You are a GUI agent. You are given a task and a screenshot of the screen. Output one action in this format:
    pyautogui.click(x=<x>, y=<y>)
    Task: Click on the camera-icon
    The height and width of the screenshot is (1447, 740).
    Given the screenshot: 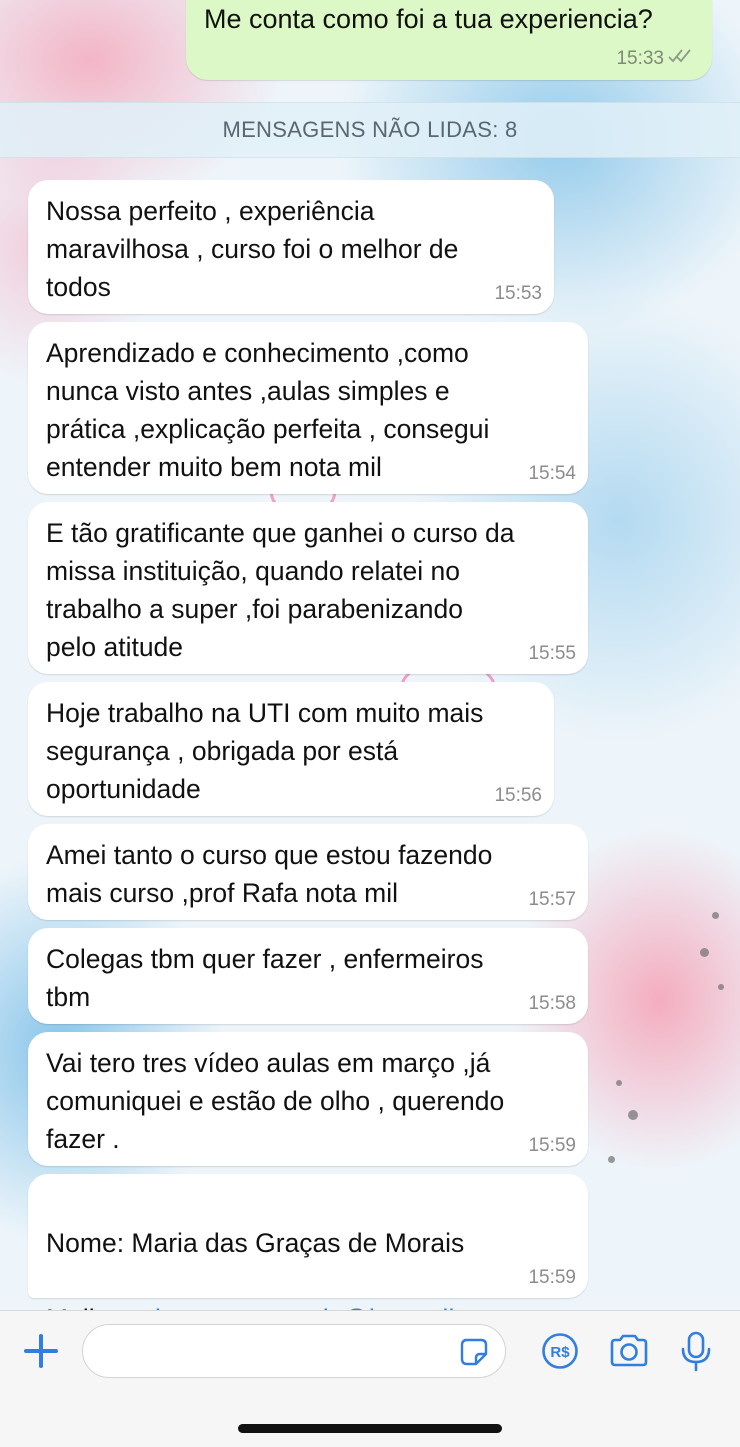 What is the action you would take?
    pyautogui.click(x=628, y=1351)
    